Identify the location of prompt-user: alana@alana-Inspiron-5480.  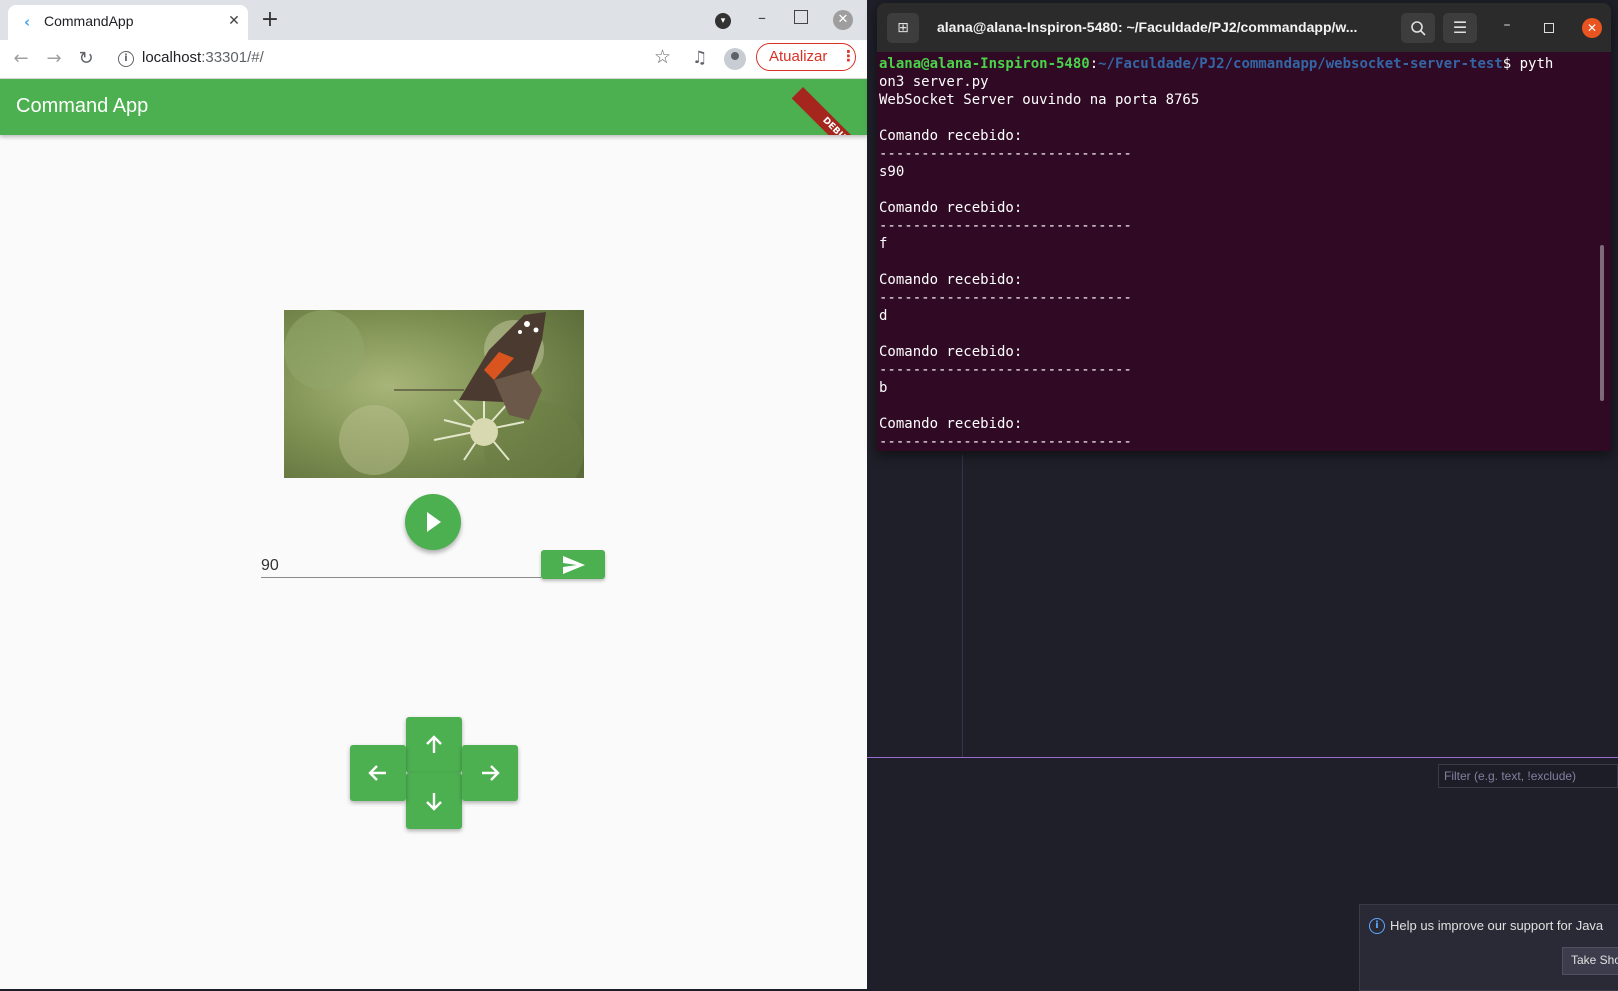
(984, 64).